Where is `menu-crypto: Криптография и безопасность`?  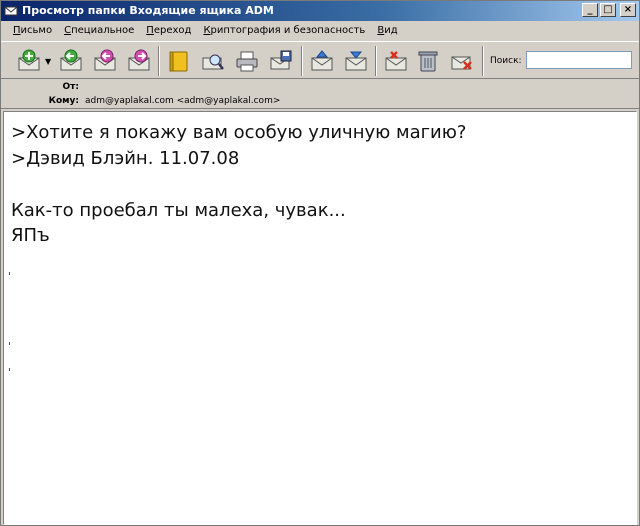
menu-crypto: Криптография и безопасность is located at coordinates (284, 30).